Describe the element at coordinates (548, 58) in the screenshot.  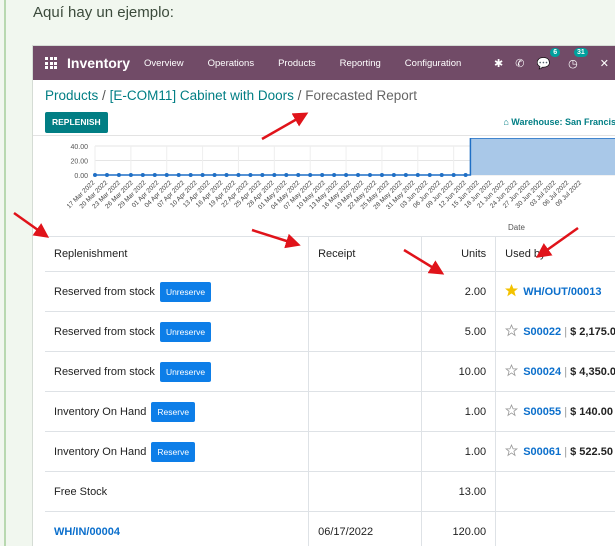
I see `chat-icon: 💬 6` at that location.